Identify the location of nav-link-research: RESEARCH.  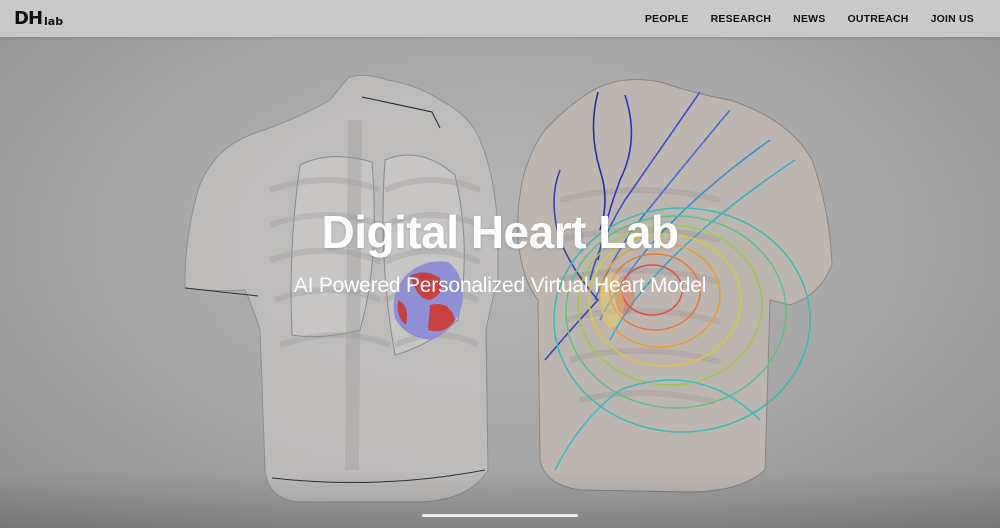
(741, 19).